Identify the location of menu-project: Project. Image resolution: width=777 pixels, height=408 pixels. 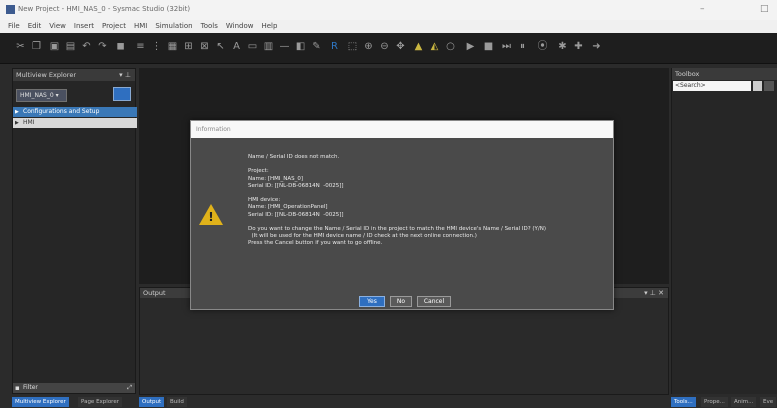
(114, 26).